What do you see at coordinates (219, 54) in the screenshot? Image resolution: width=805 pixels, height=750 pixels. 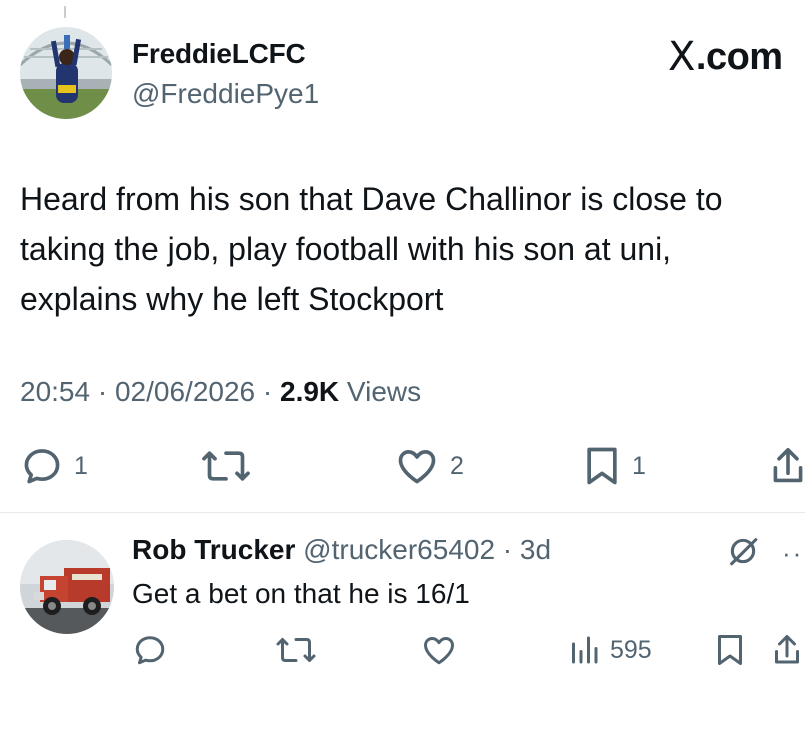 I see `author-display-name: FreddieLCFC` at bounding box center [219, 54].